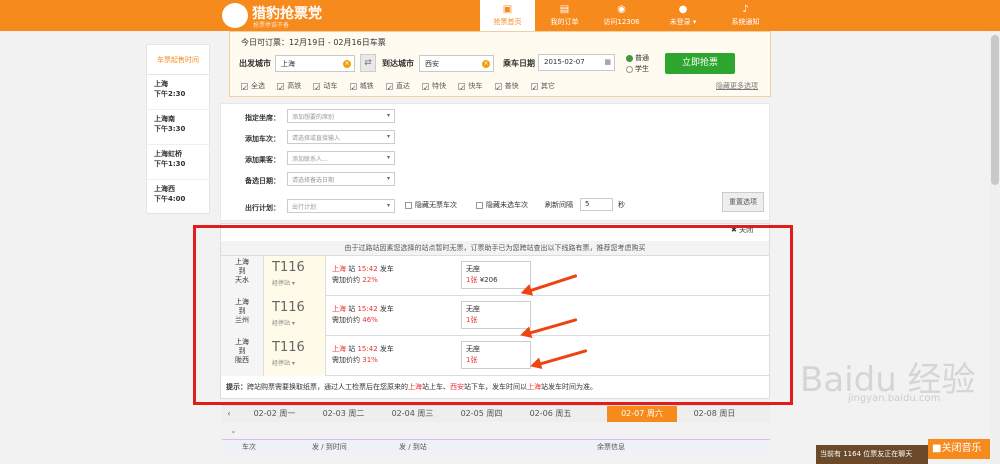 Image resolution: width=1000 pixels, height=464 pixels. I want to click on to-city-input: 西安 ×, so click(456, 63).